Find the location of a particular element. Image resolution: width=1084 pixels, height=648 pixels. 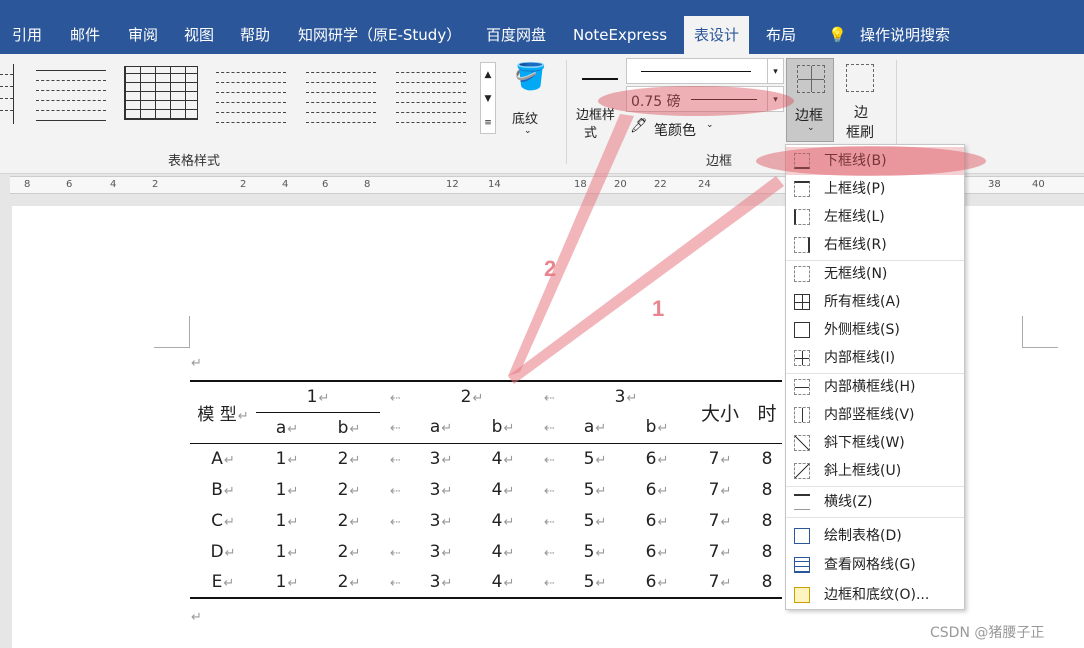

tab-help: 帮助 is located at coordinates (255, 36).